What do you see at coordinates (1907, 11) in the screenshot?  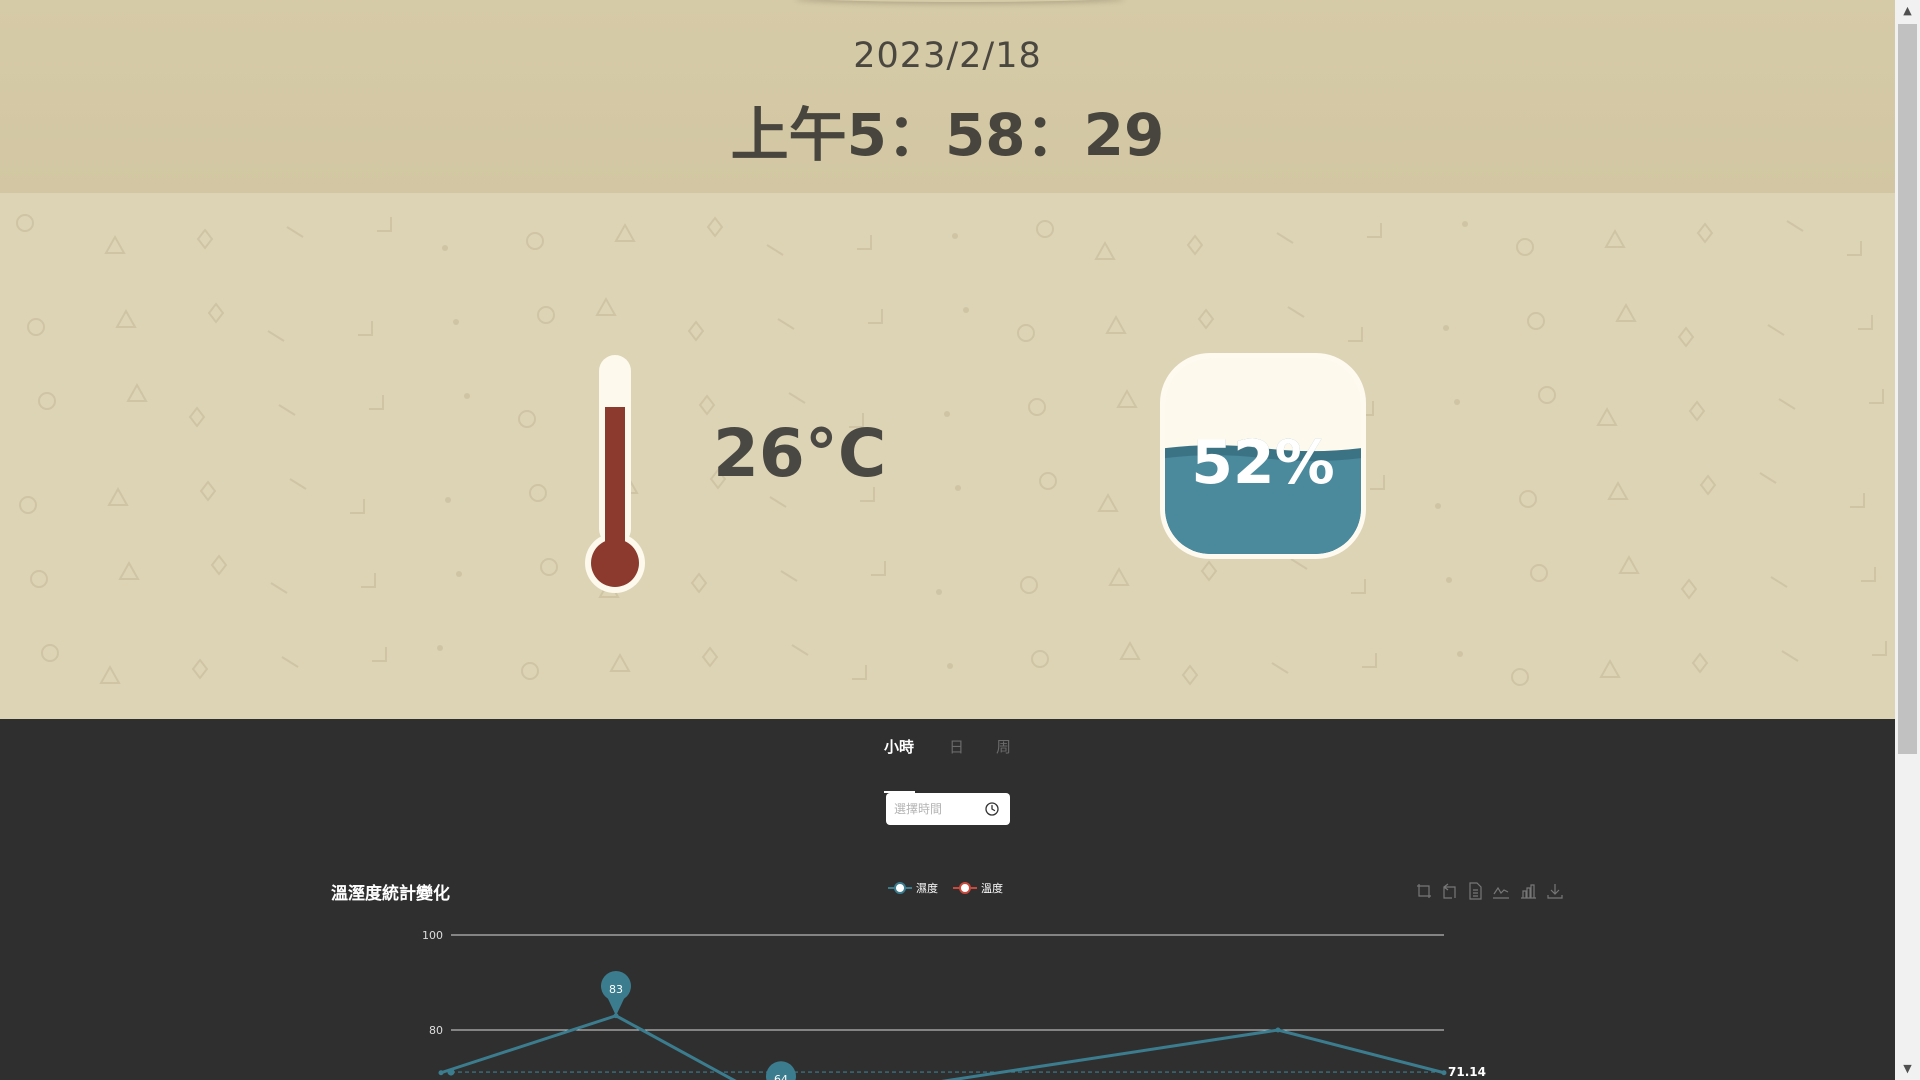 I see `scroll-up-arrow-icon: ▲` at bounding box center [1907, 11].